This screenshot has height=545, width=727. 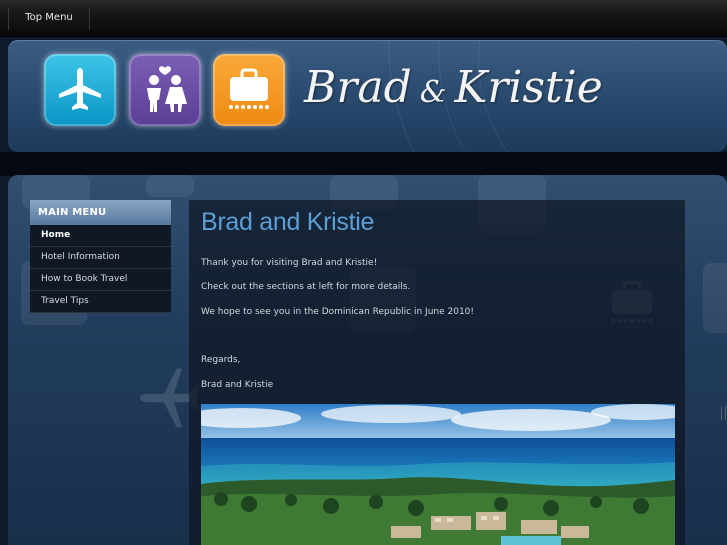 I want to click on page-title: Brad and Kristie, so click(x=288, y=222).